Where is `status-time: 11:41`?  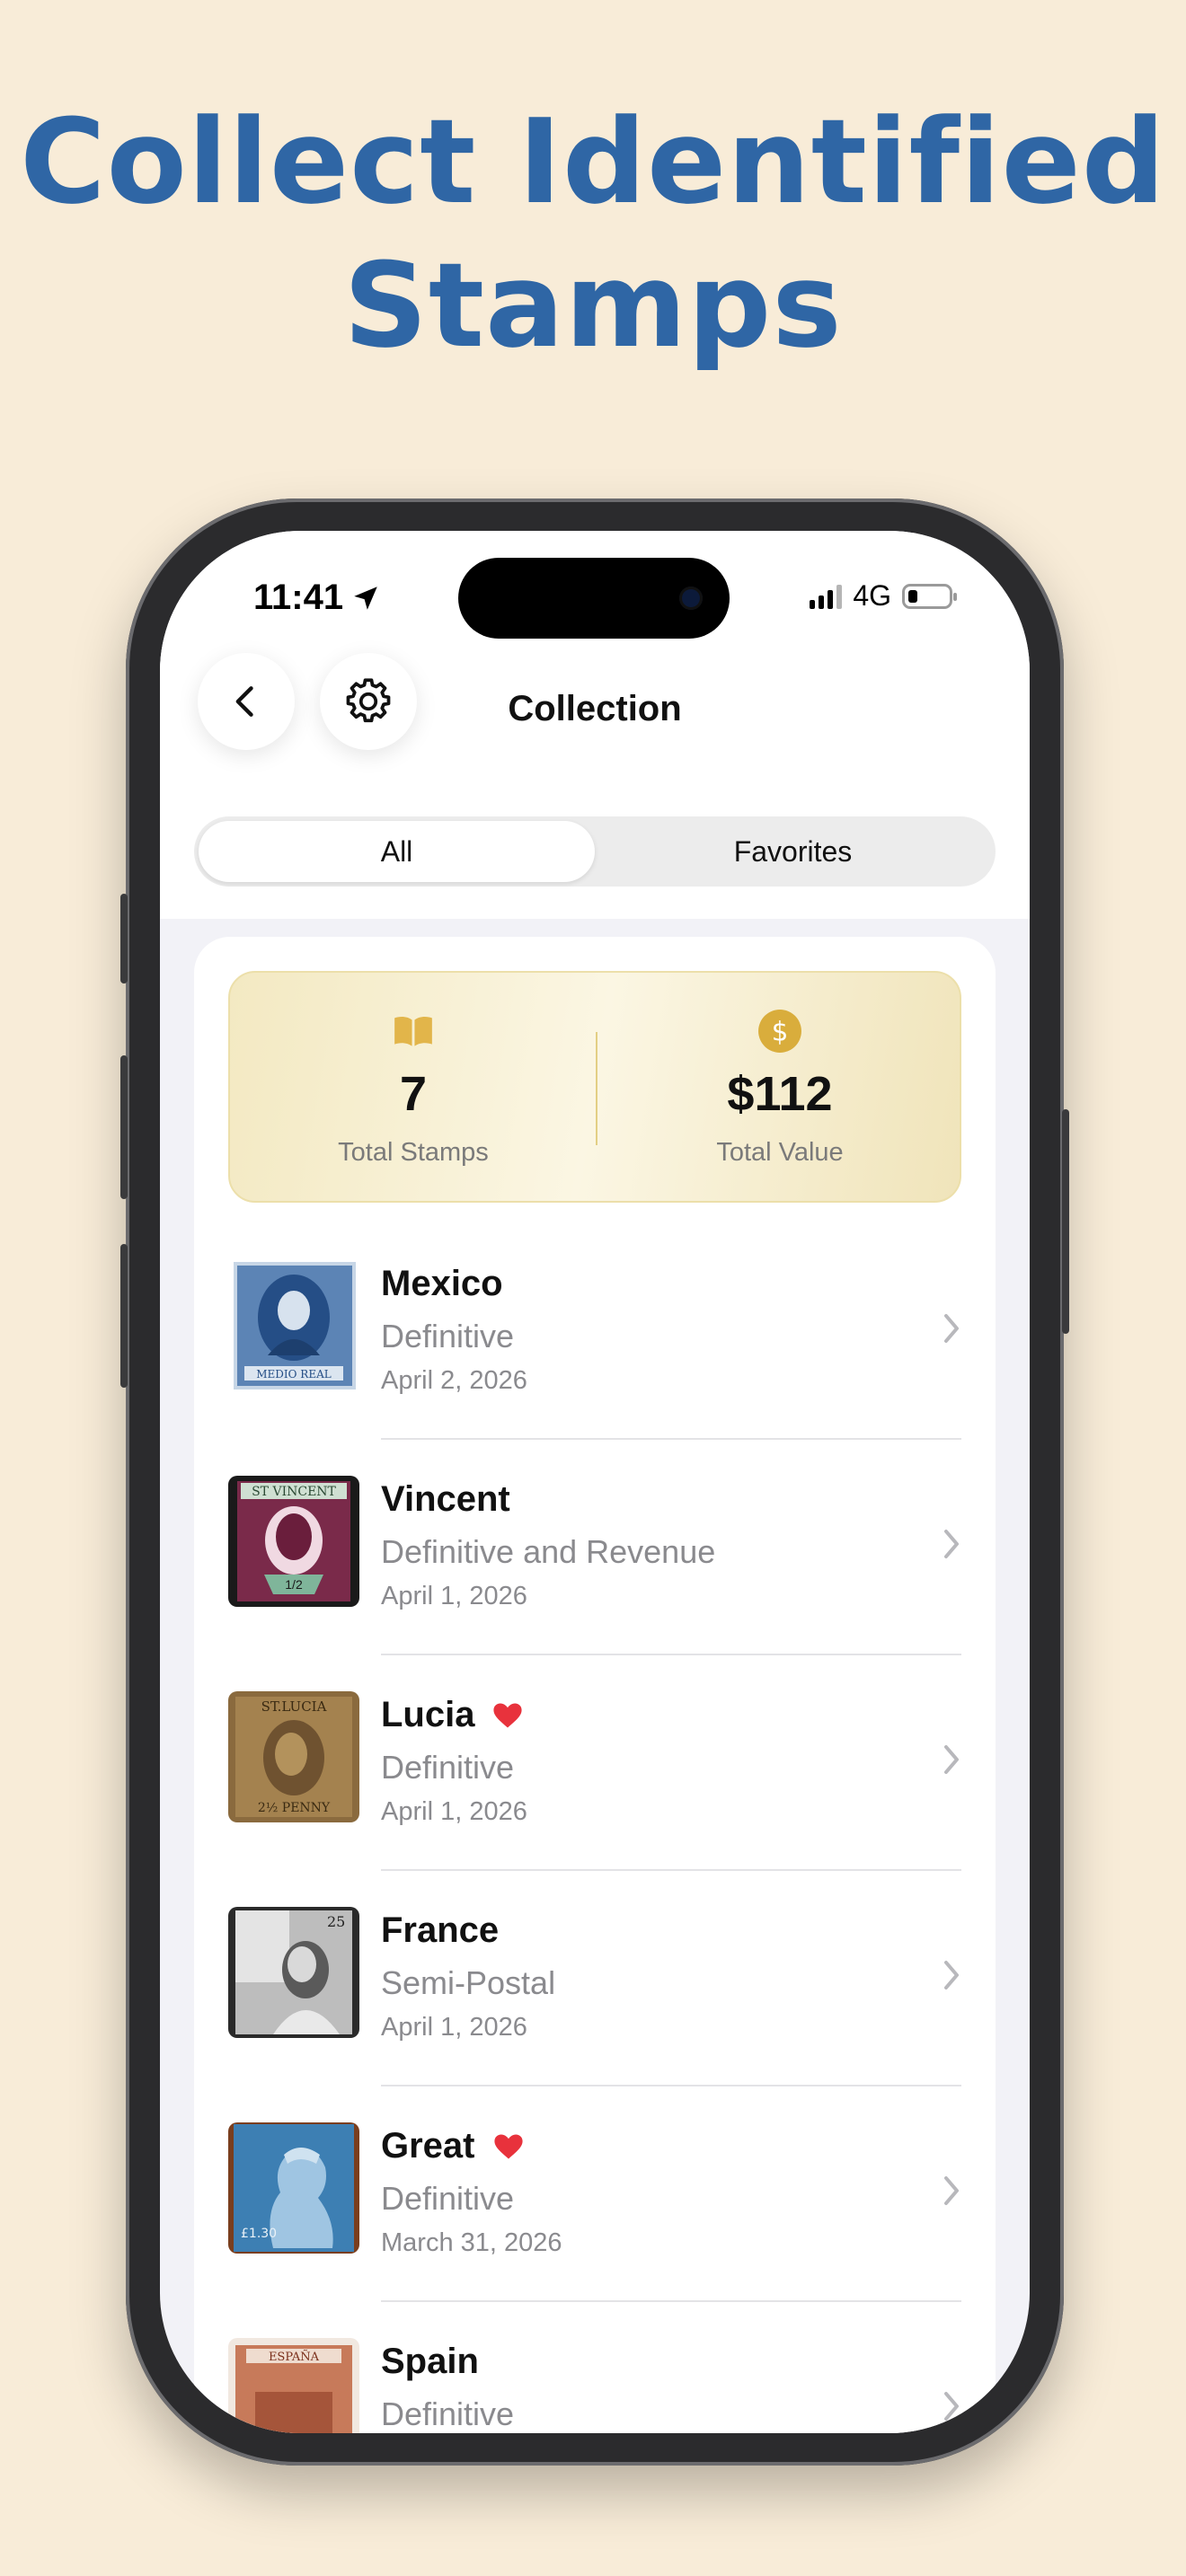 status-time: 11:41 is located at coordinates (317, 598).